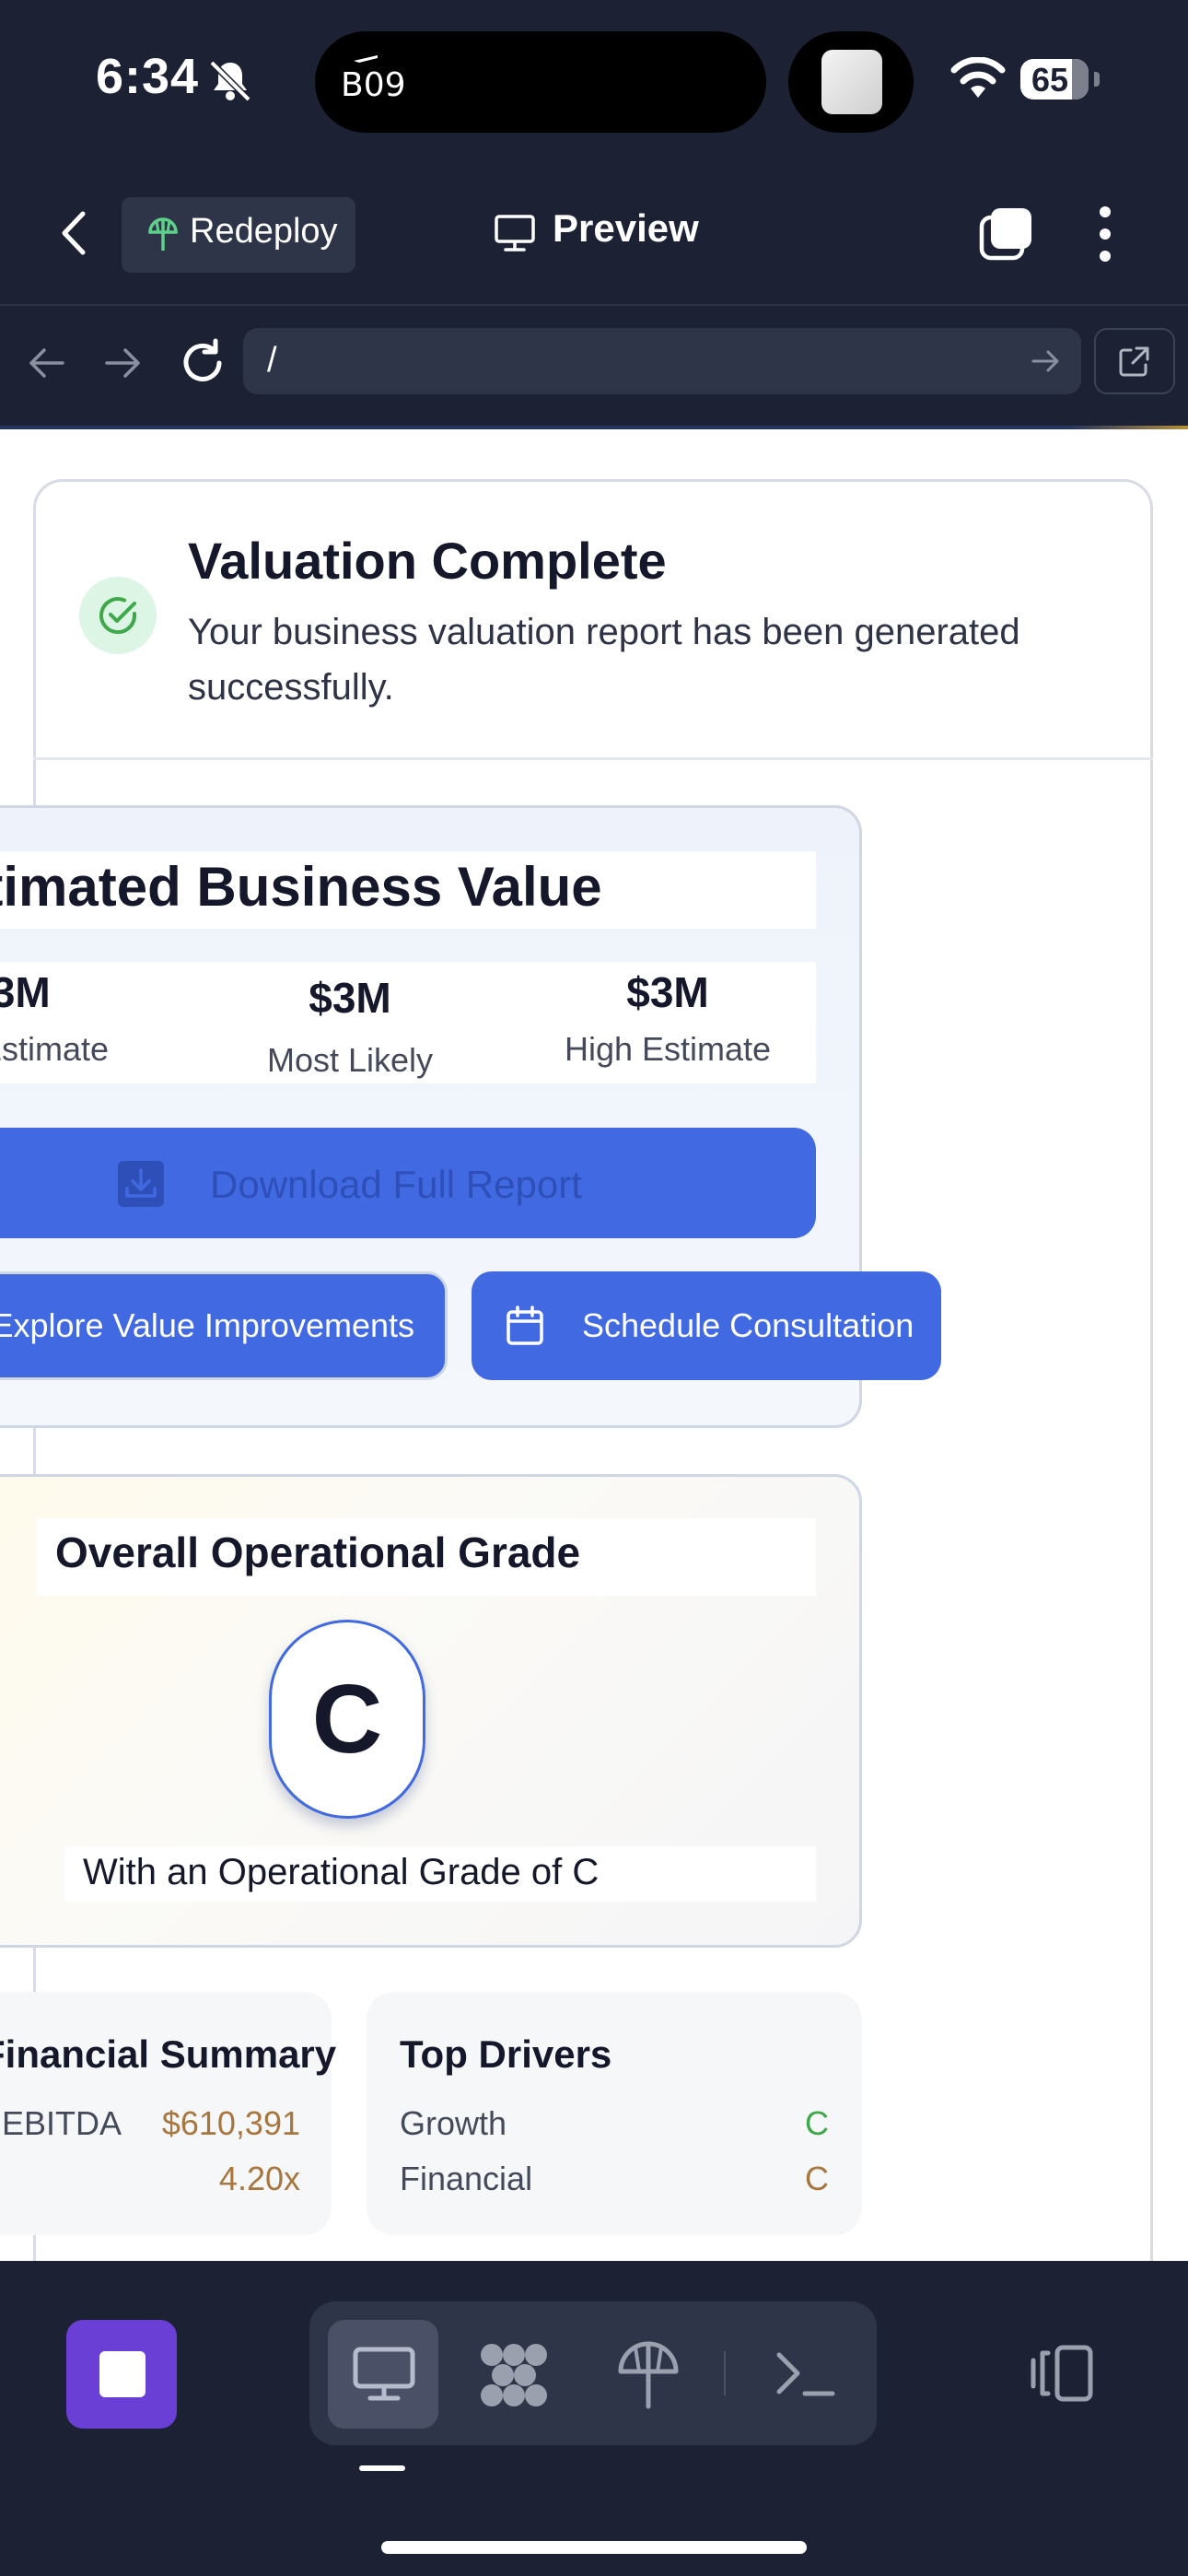  I want to click on back-chevron-icon, so click(73, 233).